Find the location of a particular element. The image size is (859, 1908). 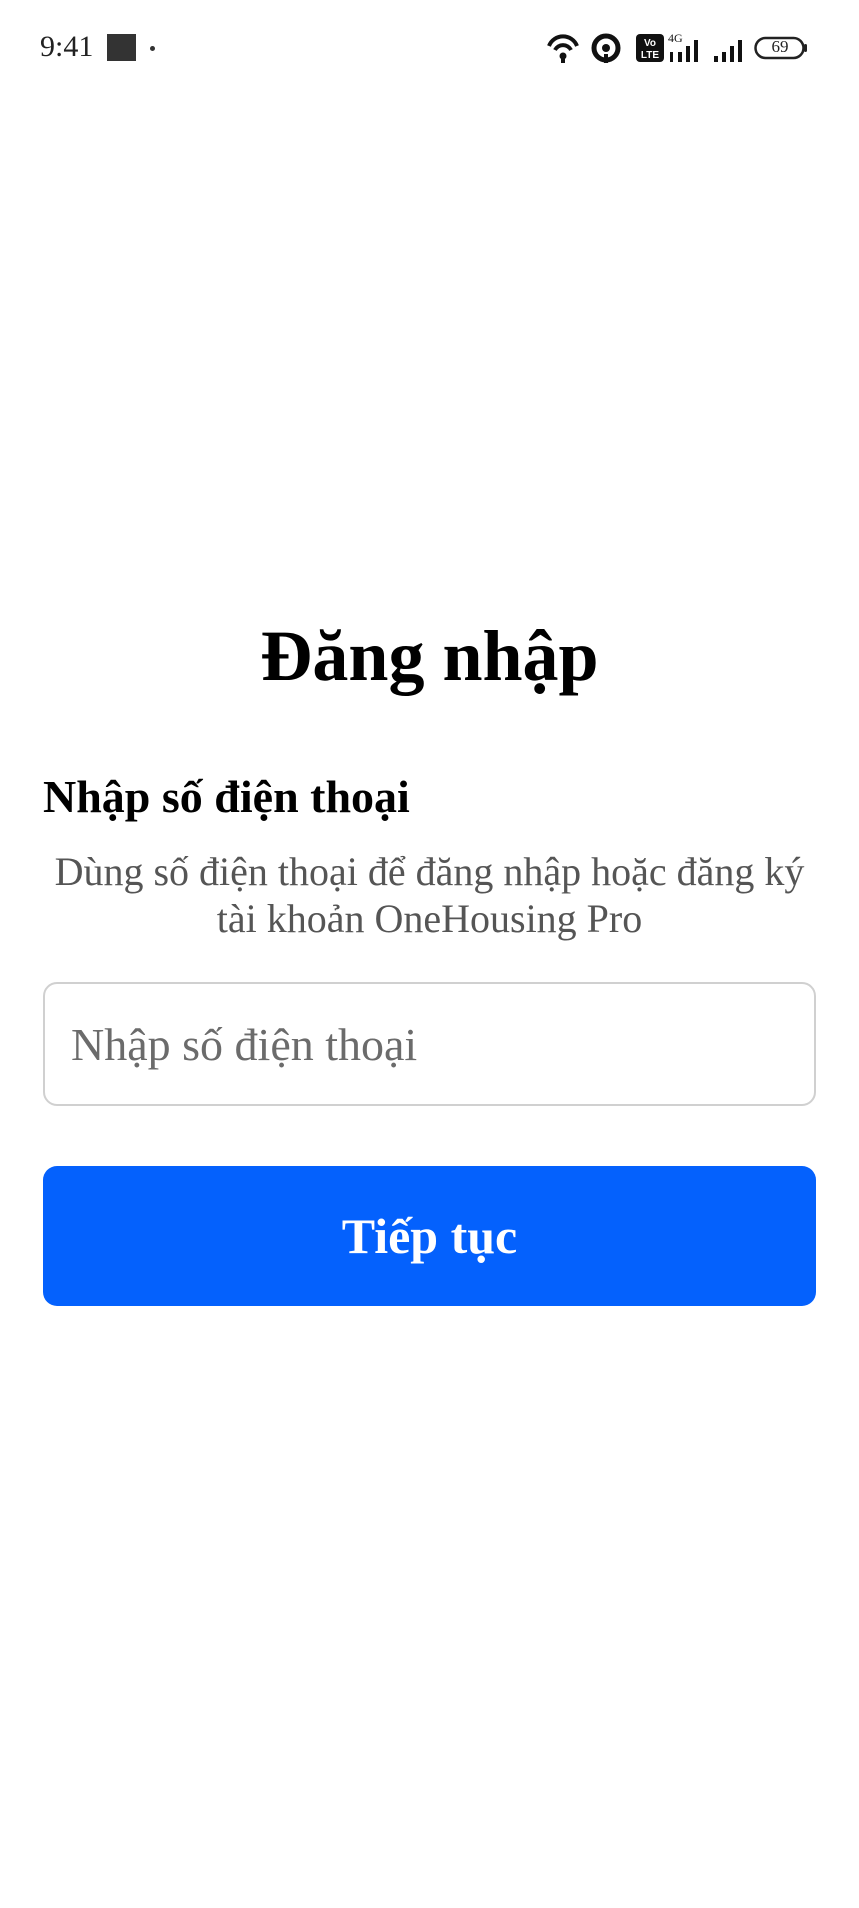

battery-level: 69 is located at coordinates (780, 46).